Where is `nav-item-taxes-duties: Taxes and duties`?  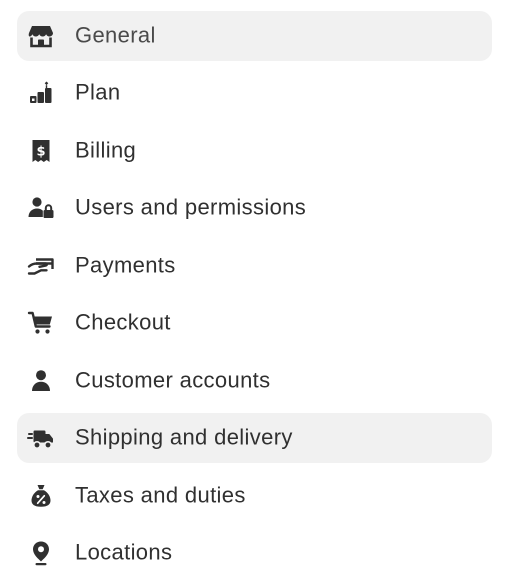 nav-item-taxes-duties: Taxes and duties is located at coordinates (254, 496).